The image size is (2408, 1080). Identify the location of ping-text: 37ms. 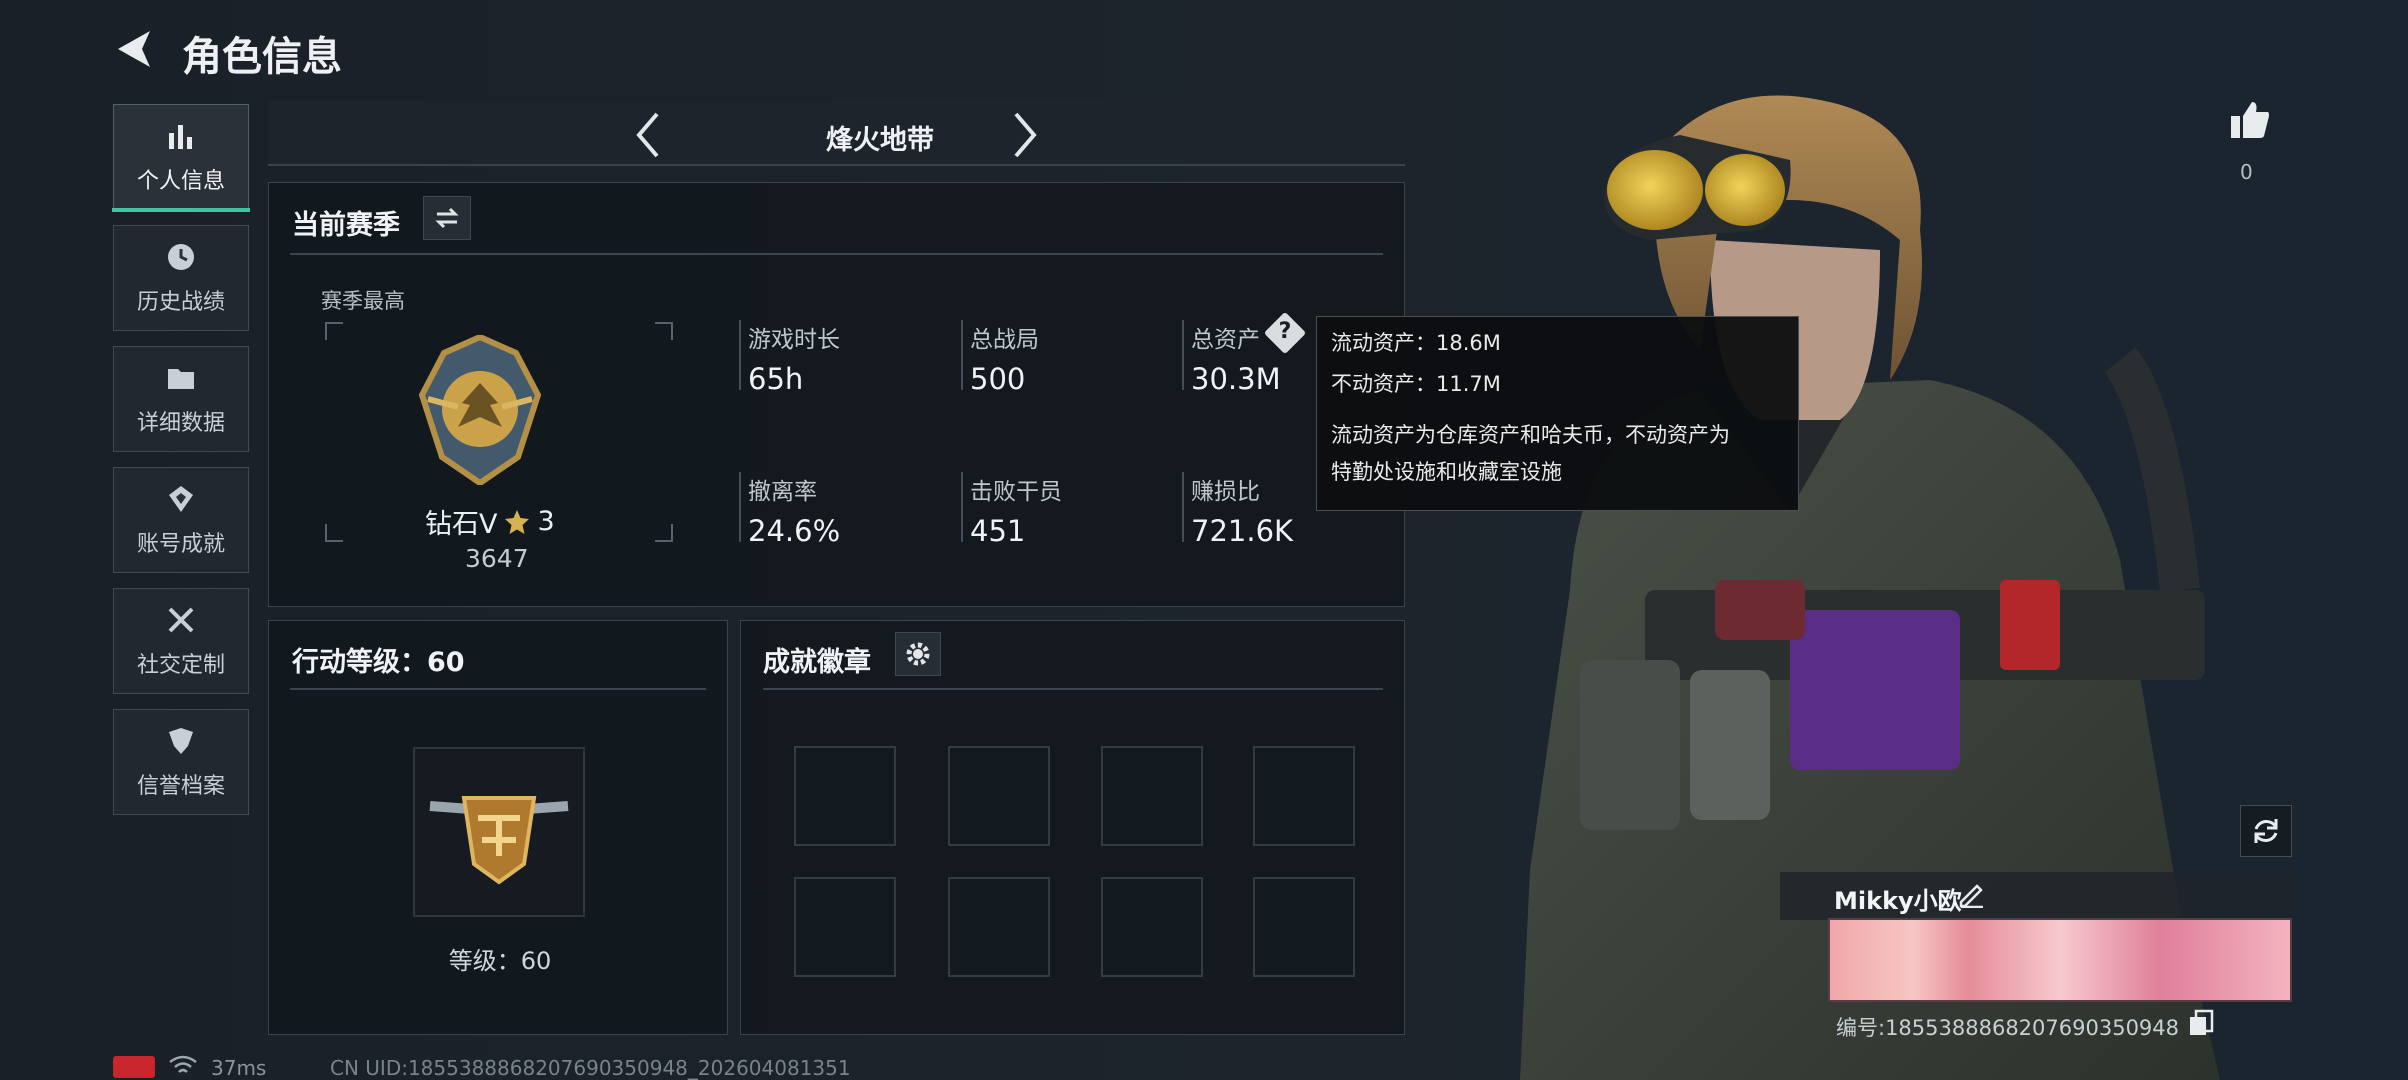
(239, 1068).